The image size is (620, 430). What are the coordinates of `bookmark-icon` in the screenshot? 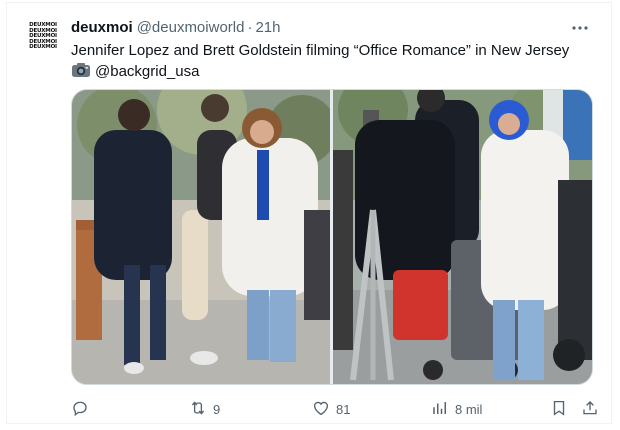 It's located at (559, 409).